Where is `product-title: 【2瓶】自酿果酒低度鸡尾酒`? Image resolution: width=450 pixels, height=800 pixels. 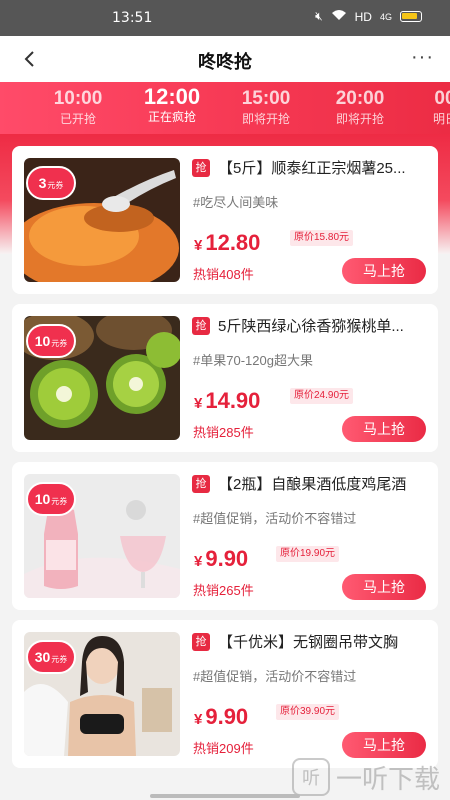
product-title: 【2瓶】自酿果酒低度鸡尾酒 is located at coordinates (325, 483).